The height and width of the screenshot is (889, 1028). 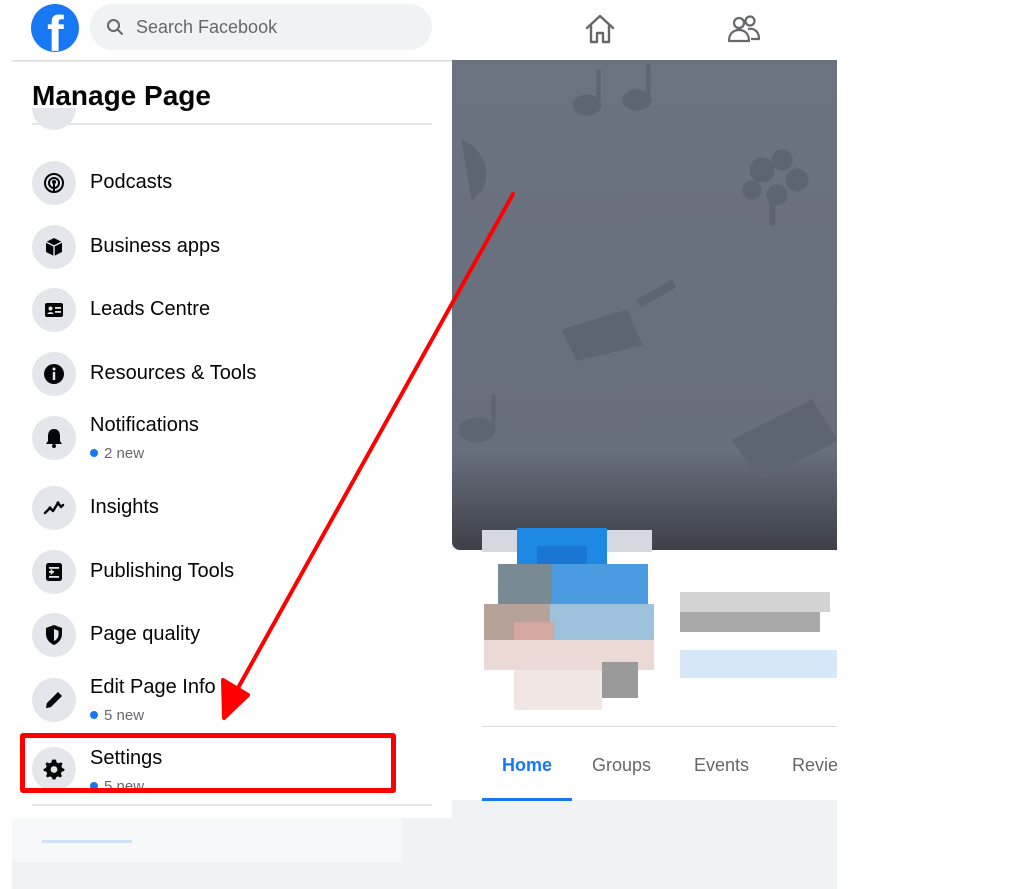 I want to click on top-bar: f, so click(x=424, y=32).